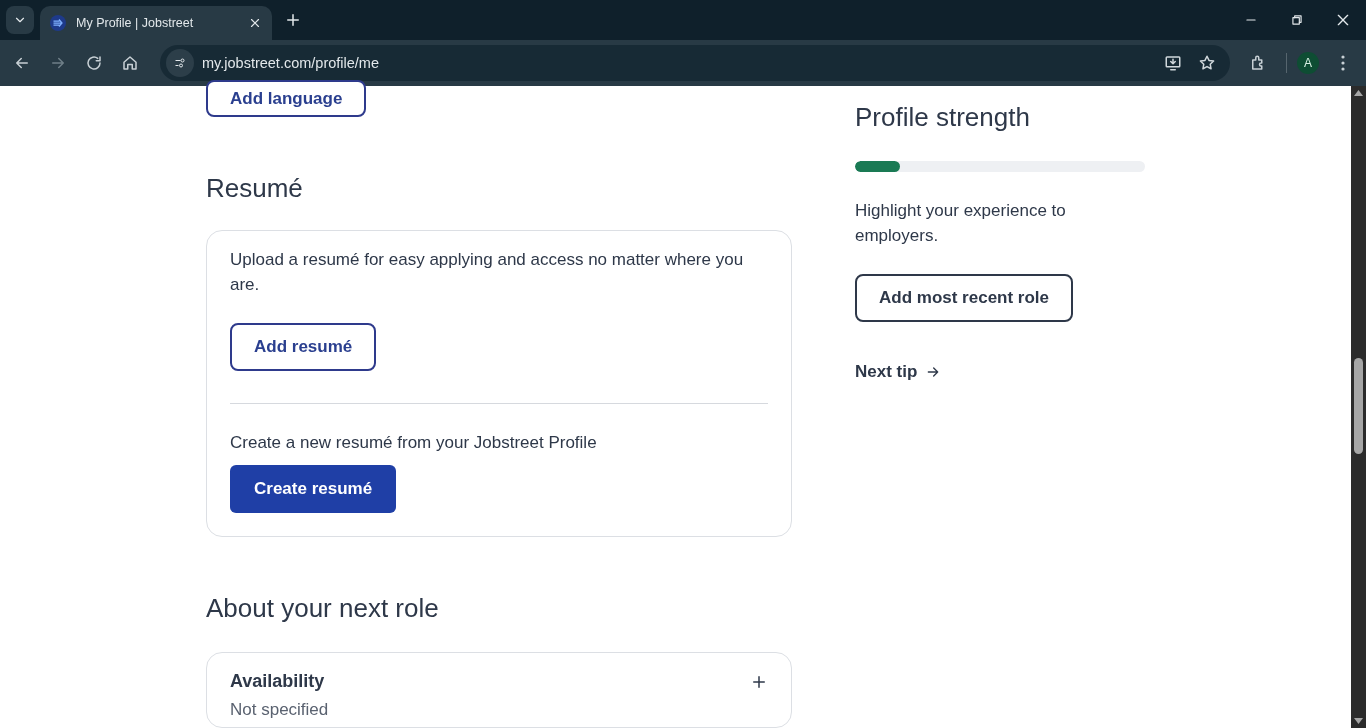 The image size is (1366, 728). Describe the element at coordinates (135, 23) in the screenshot. I see `tab-title: My Profile | Jobstreet` at that location.